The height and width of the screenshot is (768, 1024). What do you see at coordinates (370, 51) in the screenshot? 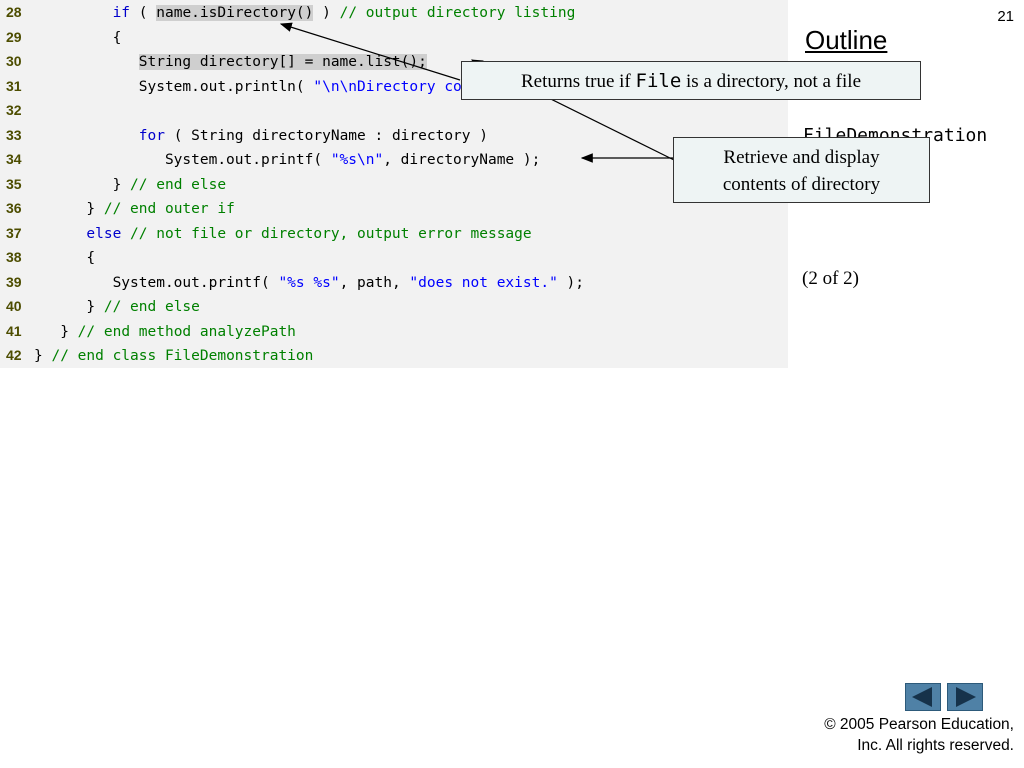
I see `arrow-to-isdirectory` at bounding box center [370, 51].